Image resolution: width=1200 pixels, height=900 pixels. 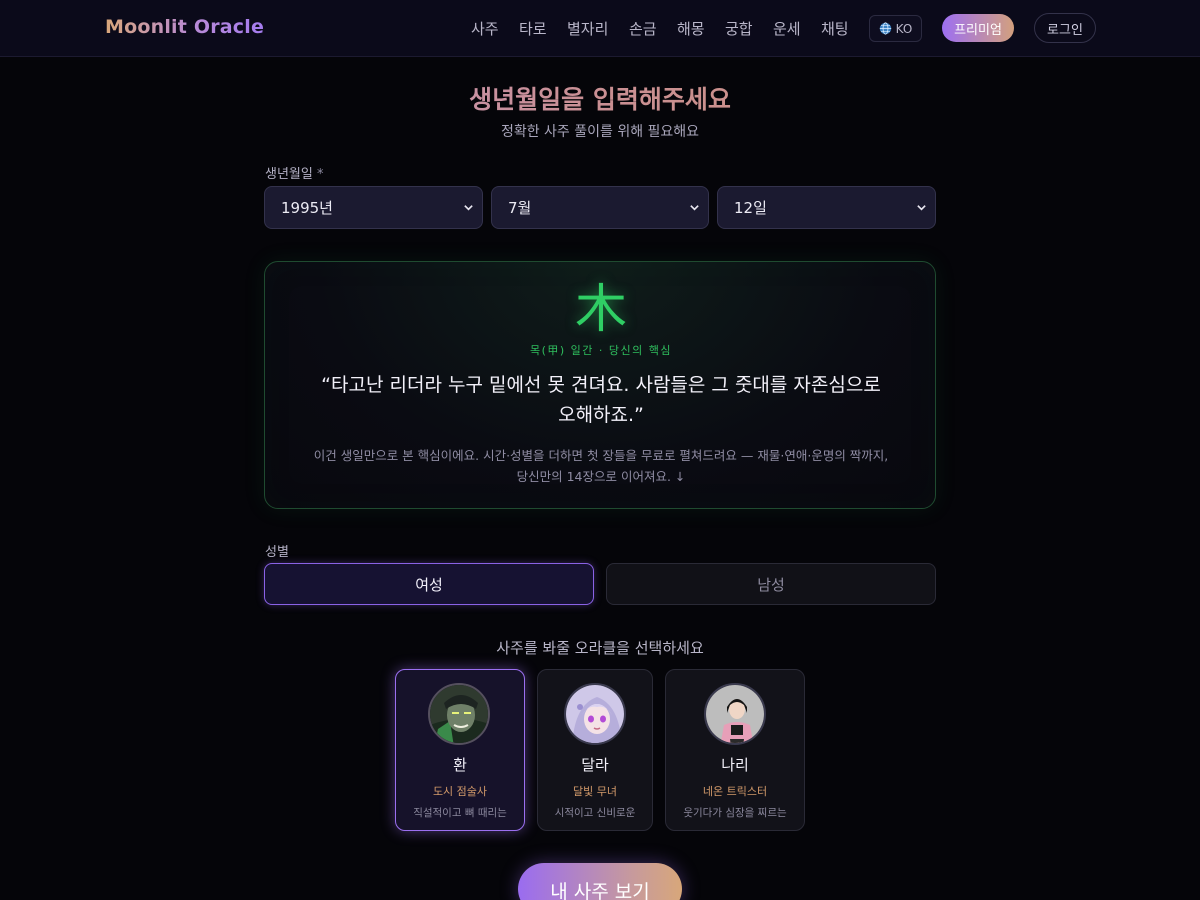 What do you see at coordinates (835, 28) in the screenshot?
I see `nav-item-chat: 채팅` at bounding box center [835, 28].